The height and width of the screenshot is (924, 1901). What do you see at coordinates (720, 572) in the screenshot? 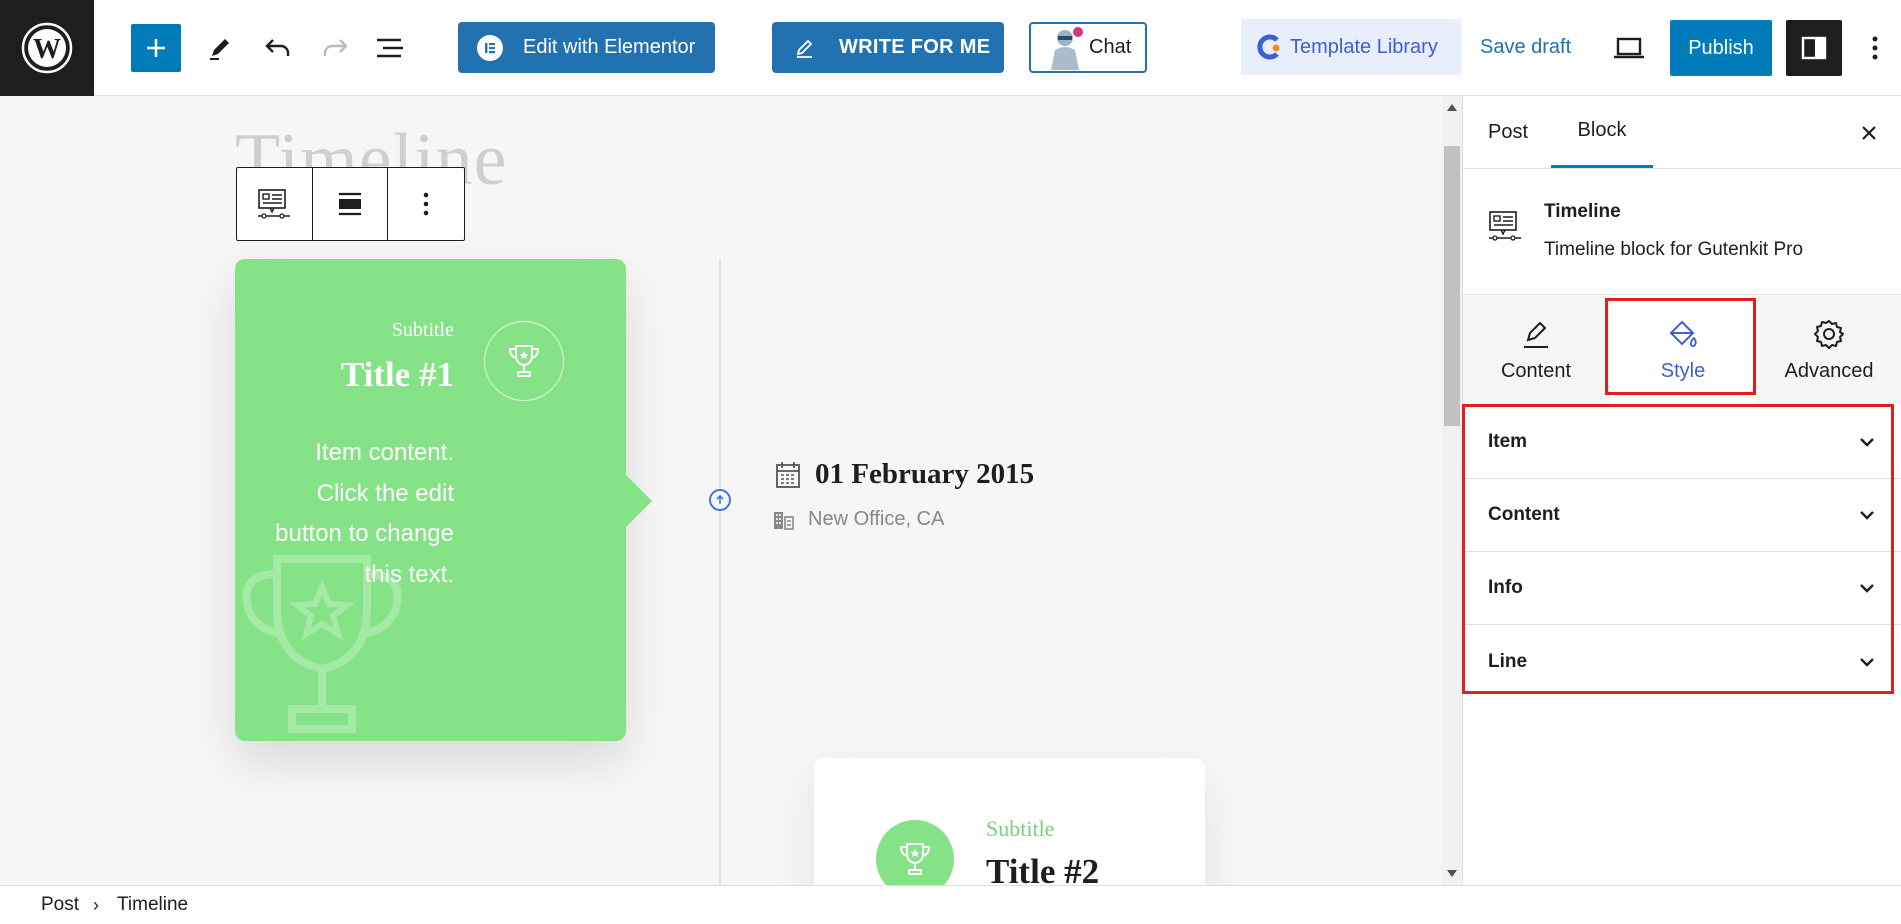
I see `timeline-line` at bounding box center [720, 572].